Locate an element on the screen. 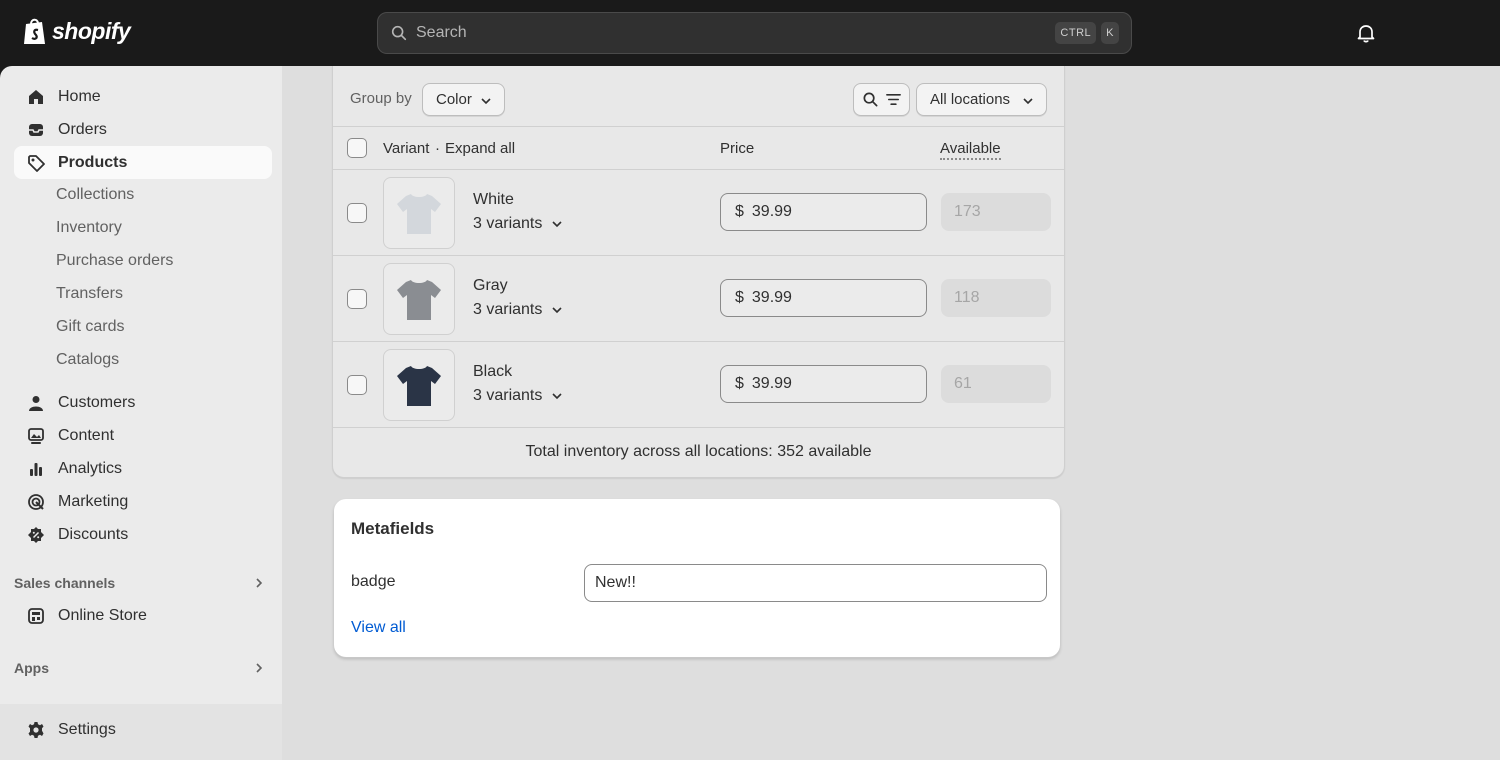  brand-name: shopify is located at coordinates (91, 30).